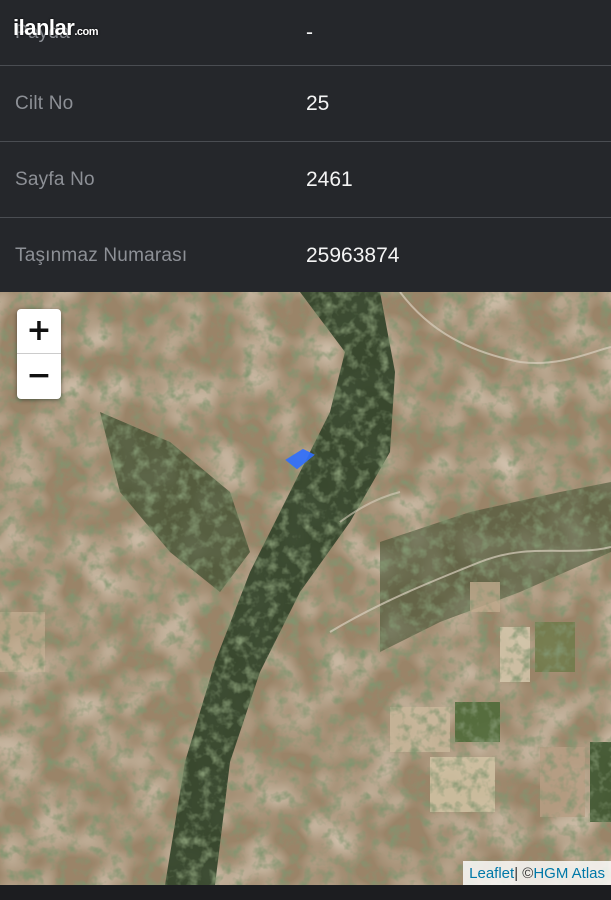  I want to click on table-row: Sayfa No 2461, so click(305, 180).